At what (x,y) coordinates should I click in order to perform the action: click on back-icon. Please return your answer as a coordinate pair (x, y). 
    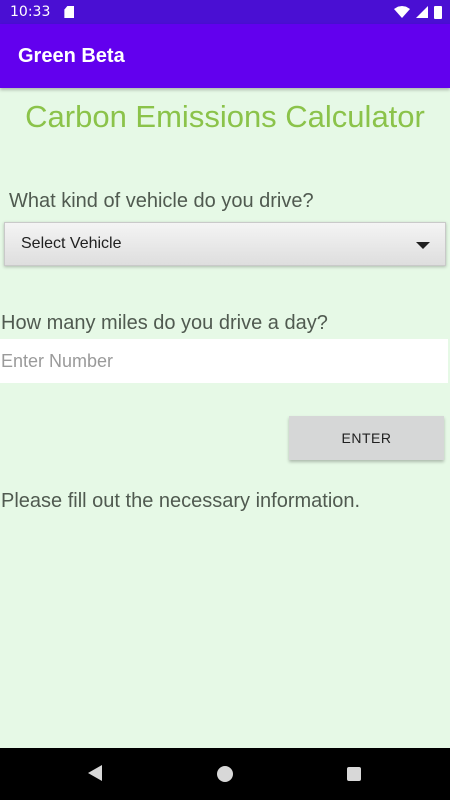
    Looking at the image, I should click on (95, 773).